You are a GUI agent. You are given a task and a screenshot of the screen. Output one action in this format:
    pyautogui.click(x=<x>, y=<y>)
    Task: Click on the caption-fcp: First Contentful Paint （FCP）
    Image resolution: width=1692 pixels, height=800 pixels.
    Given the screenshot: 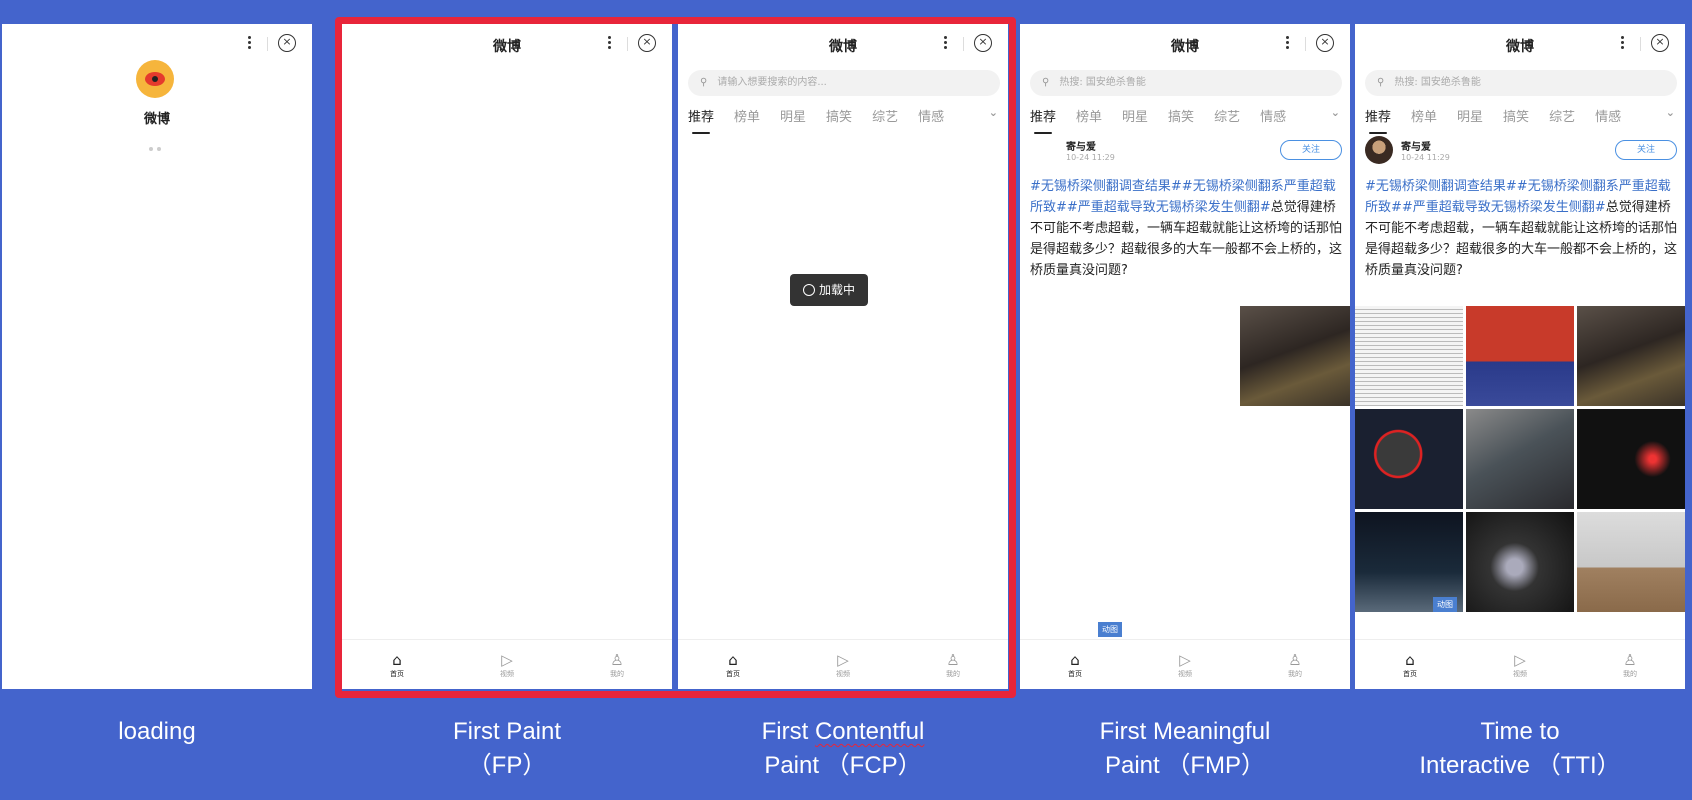 What is the action you would take?
    pyautogui.click(x=843, y=748)
    